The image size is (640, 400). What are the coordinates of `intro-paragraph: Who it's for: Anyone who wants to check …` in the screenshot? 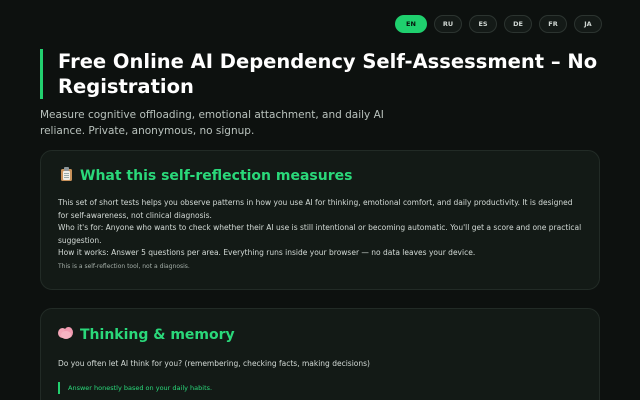 It's located at (320, 234).